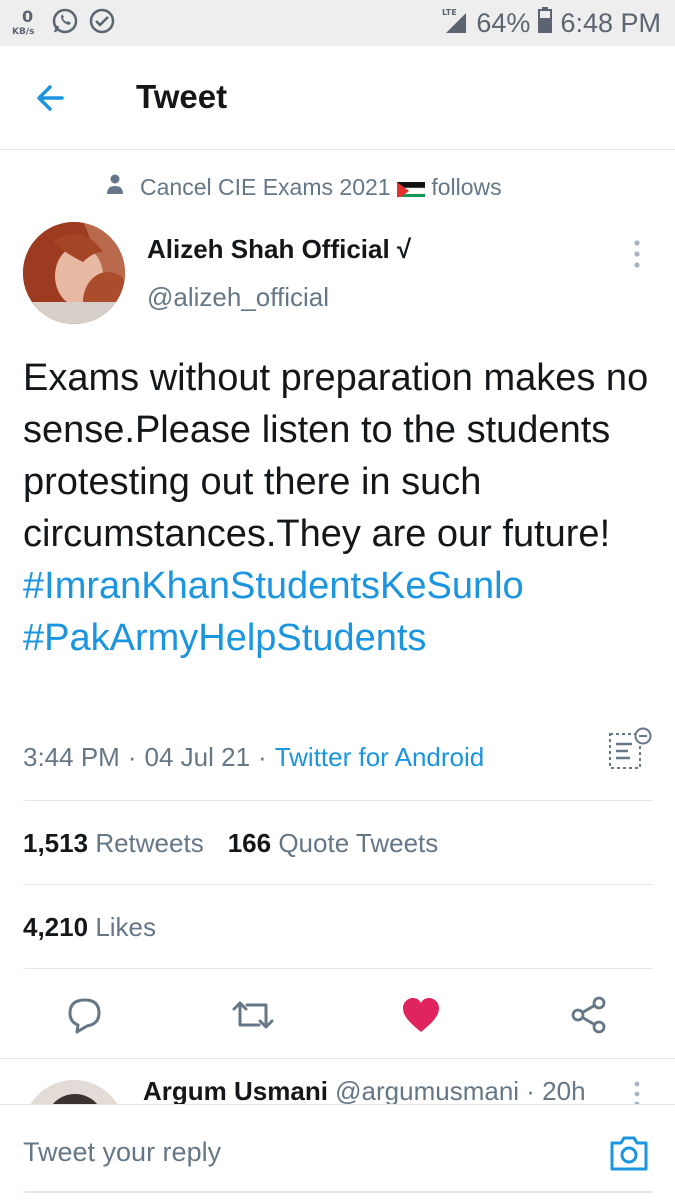 This screenshot has width=675, height=1200. Describe the element at coordinates (102, 23) in the screenshot. I see `check-circle-icon` at that location.